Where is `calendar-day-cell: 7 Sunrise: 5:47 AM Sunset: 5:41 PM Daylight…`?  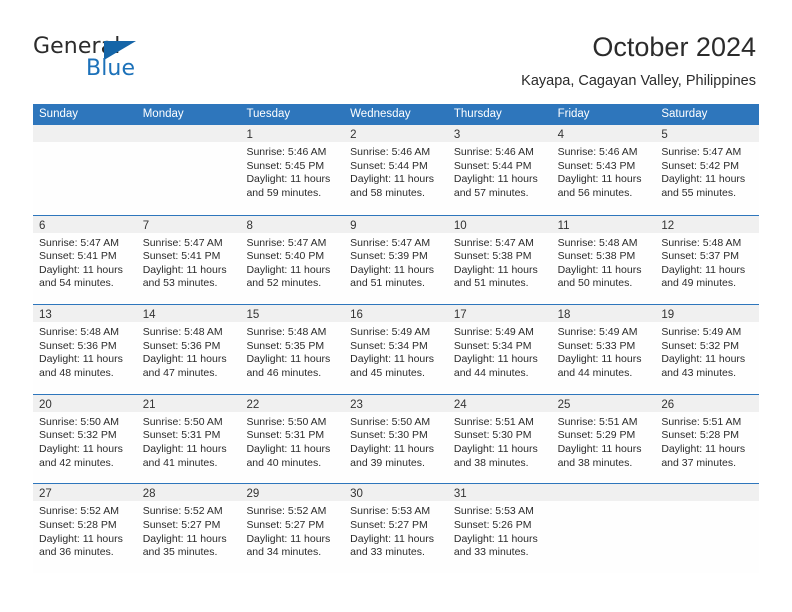
calendar-day-cell: 7 Sunrise: 5:47 AM Sunset: 5:41 PM Daylight… is located at coordinates (188, 260).